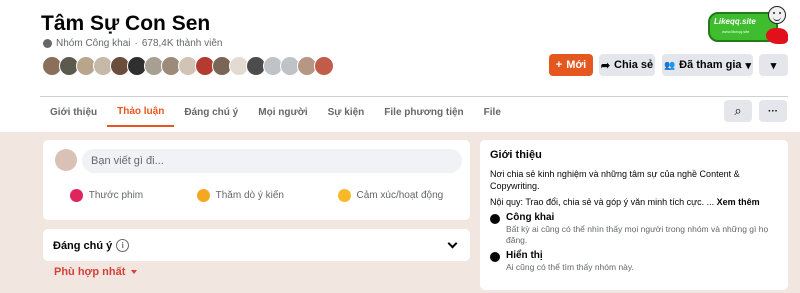  What do you see at coordinates (777, 36) in the screenshot?
I see `logo-red-shape` at bounding box center [777, 36].